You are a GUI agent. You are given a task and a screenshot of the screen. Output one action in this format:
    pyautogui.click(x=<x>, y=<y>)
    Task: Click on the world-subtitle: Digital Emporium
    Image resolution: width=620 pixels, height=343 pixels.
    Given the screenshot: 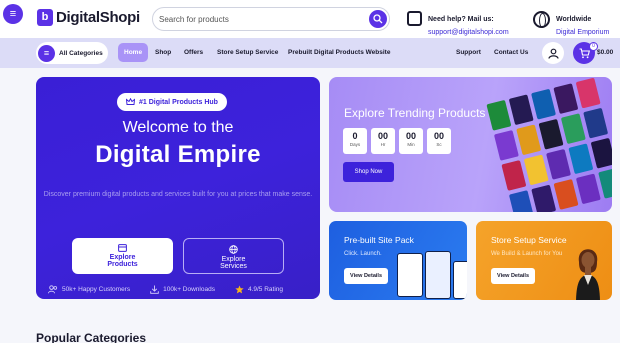 What is the action you would take?
    pyautogui.click(x=583, y=32)
    